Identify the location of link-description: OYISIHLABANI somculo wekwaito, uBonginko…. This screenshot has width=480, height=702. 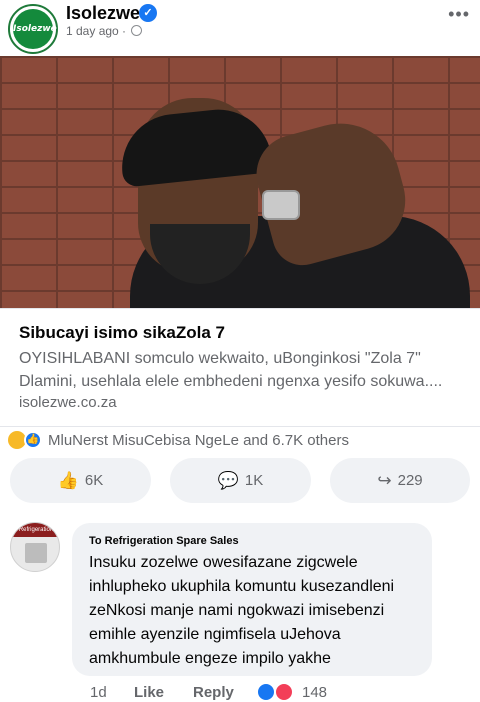
(231, 370).